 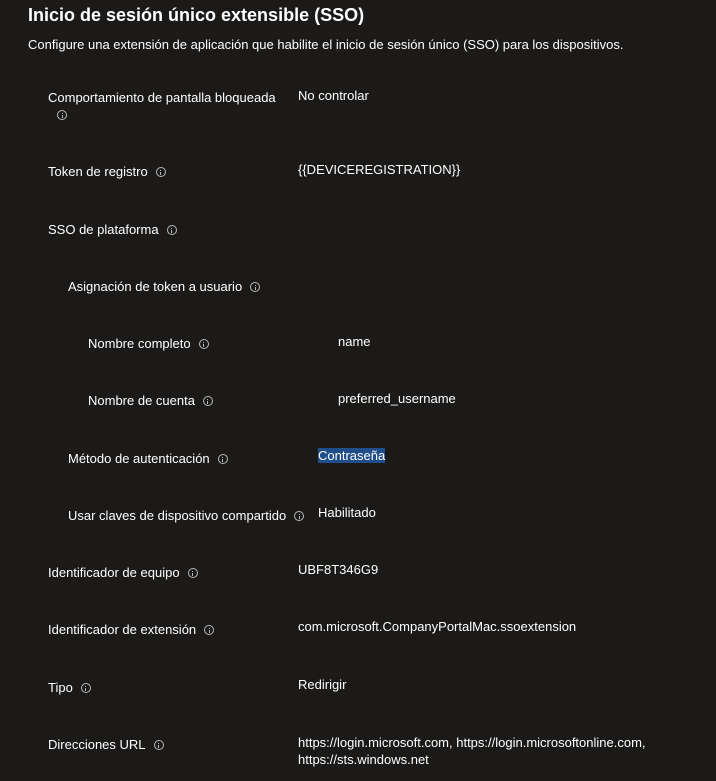 What do you see at coordinates (97, 744) in the screenshot?
I see `setting-label-text: Direcciones URL` at bounding box center [97, 744].